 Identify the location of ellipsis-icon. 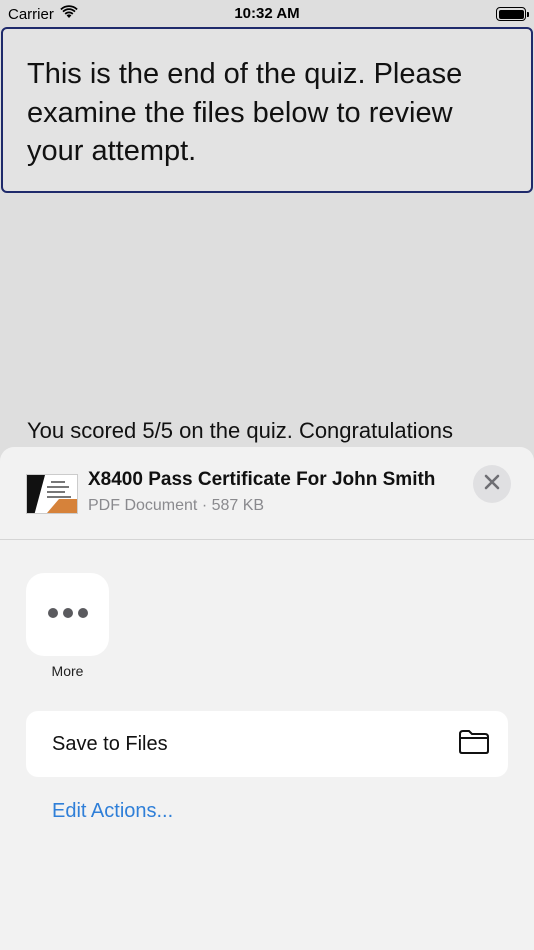
(68, 615).